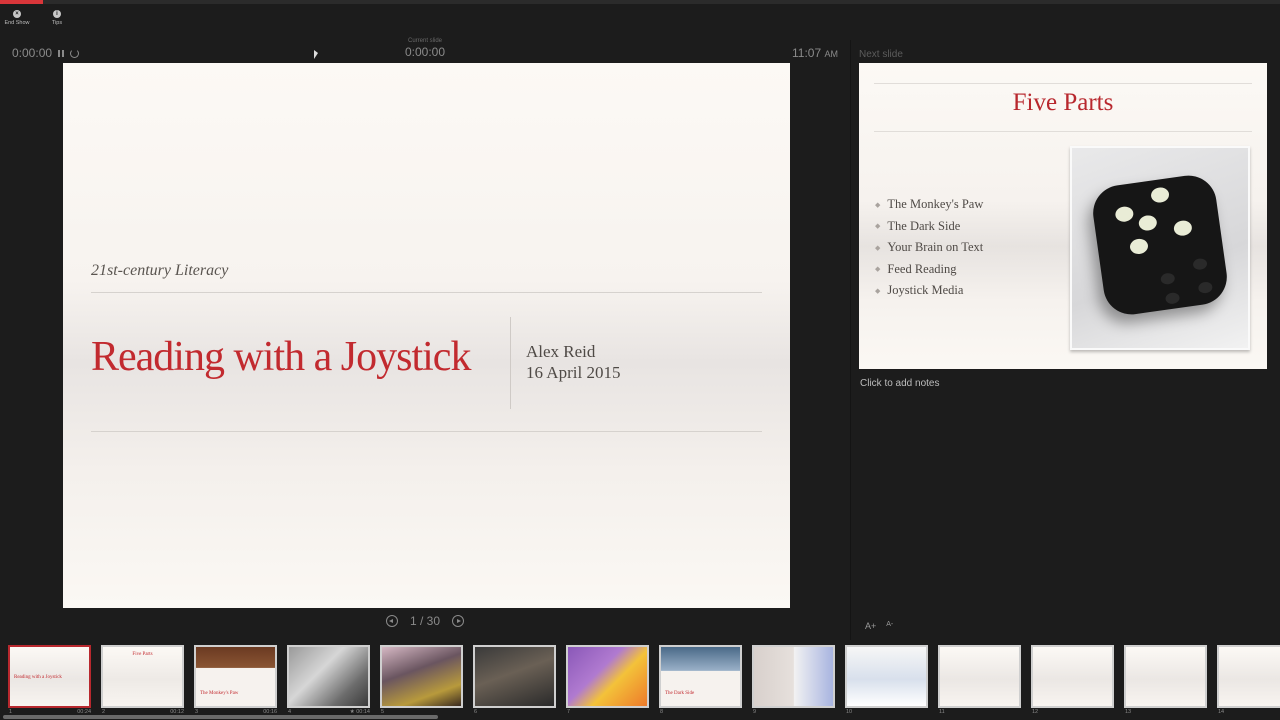 Image resolution: width=1280 pixels, height=720 pixels. What do you see at coordinates (700, 676) in the screenshot?
I see `slide-thumbnail-8: The Dark Side` at bounding box center [700, 676].